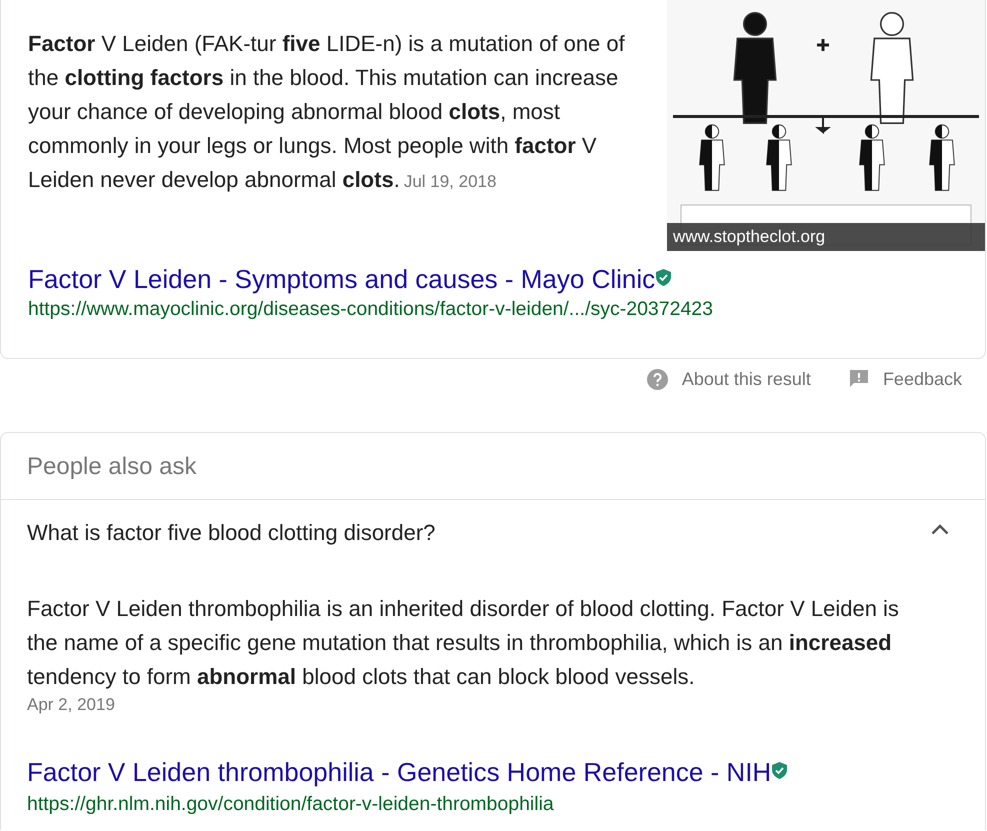 This screenshot has height=831, width=987. What do you see at coordinates (826, 237) in the screenshot?
I see `image-caption: www.stoptheclot.org` at bounding box center [826, 237].